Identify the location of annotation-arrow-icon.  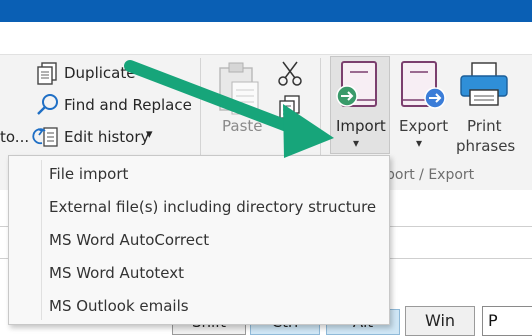
(229, 109).